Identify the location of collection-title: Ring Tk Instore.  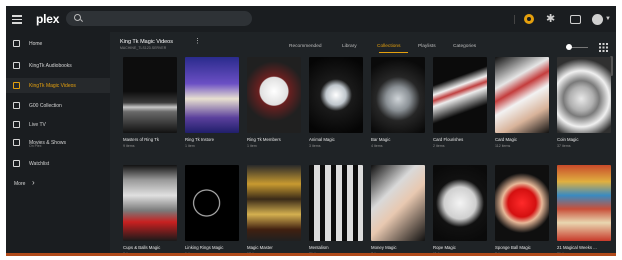
(199, 139).